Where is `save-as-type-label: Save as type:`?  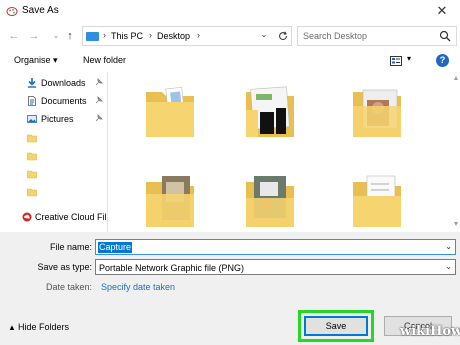
save-as-type-label: Save as type: is located at coordinates (64, 267).